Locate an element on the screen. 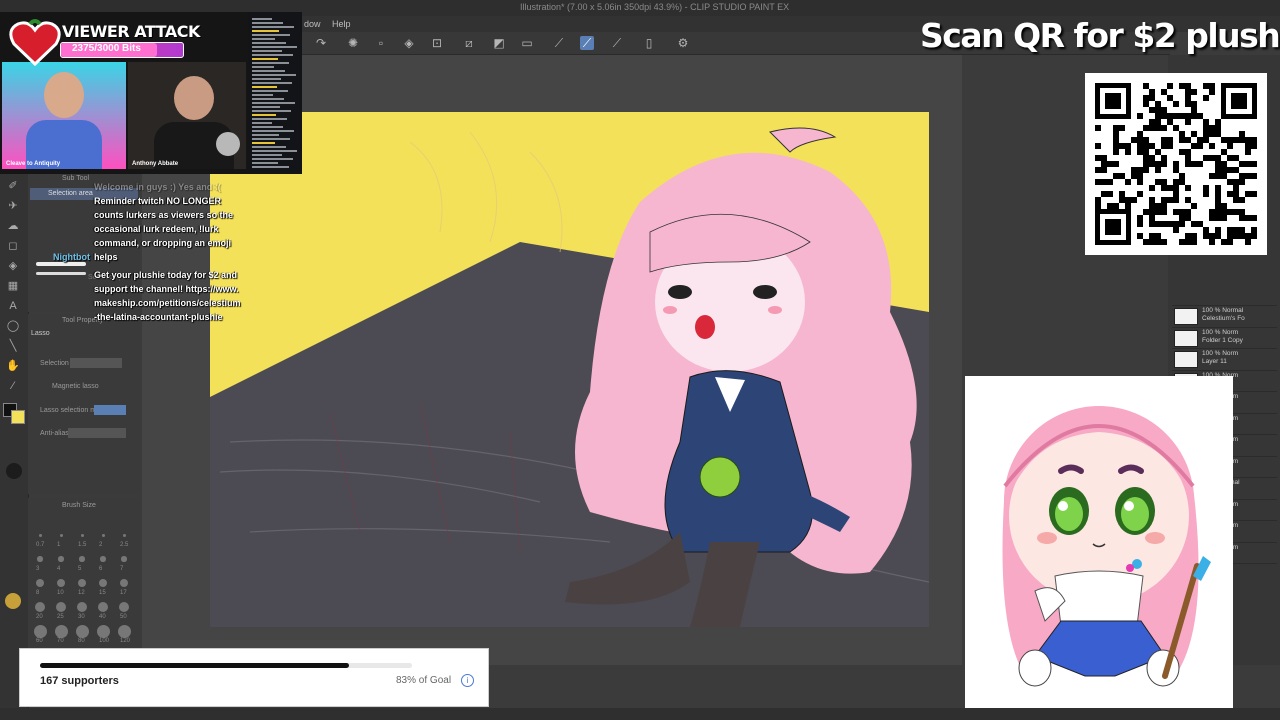  crop-icon: ⊡ is located at coordinates (437, 43).